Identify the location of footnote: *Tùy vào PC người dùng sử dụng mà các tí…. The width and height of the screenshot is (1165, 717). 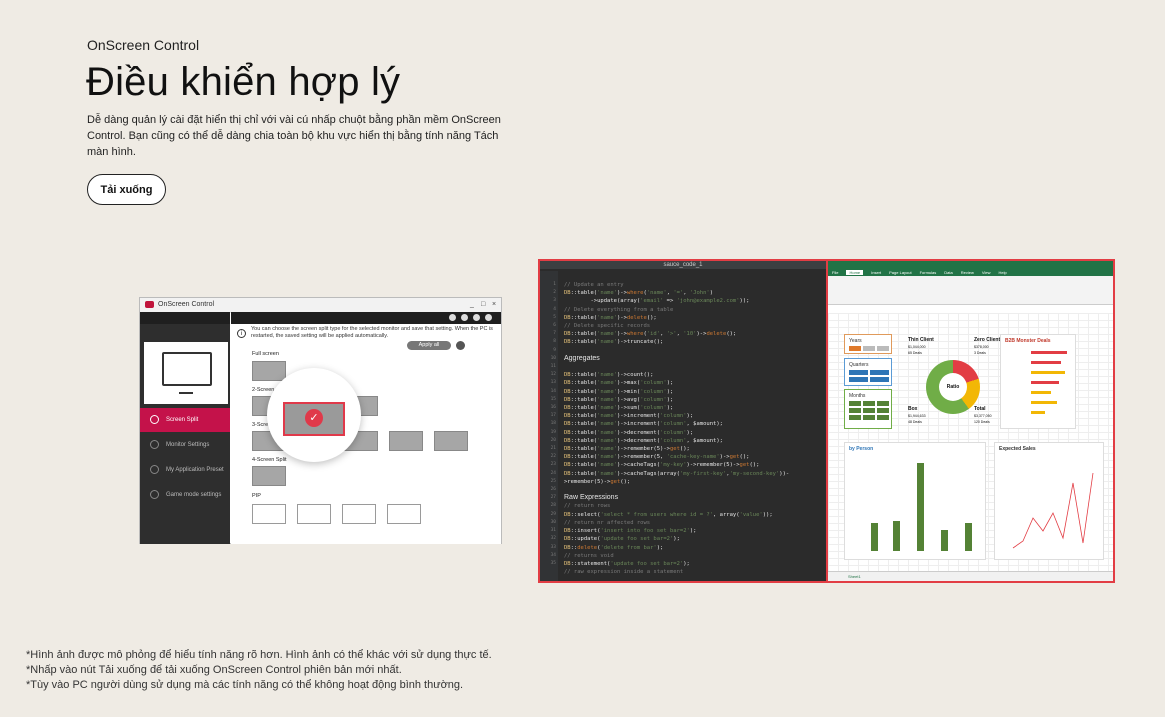
(245, 685).